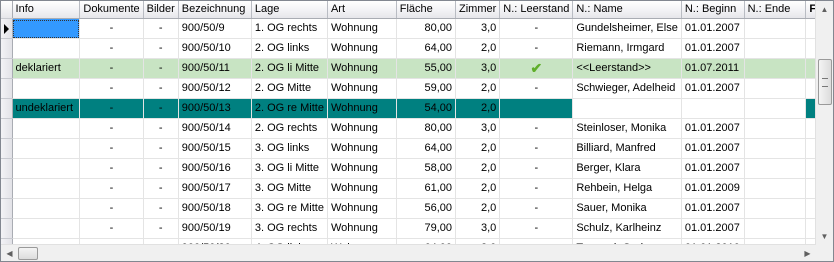 Image resolution: width=834 pixels, height=262 pixels. Describe the element at coordinates (215, 10) in the screenshot. I see `col-header-bezeichnung: Bezeichnung` at that location.